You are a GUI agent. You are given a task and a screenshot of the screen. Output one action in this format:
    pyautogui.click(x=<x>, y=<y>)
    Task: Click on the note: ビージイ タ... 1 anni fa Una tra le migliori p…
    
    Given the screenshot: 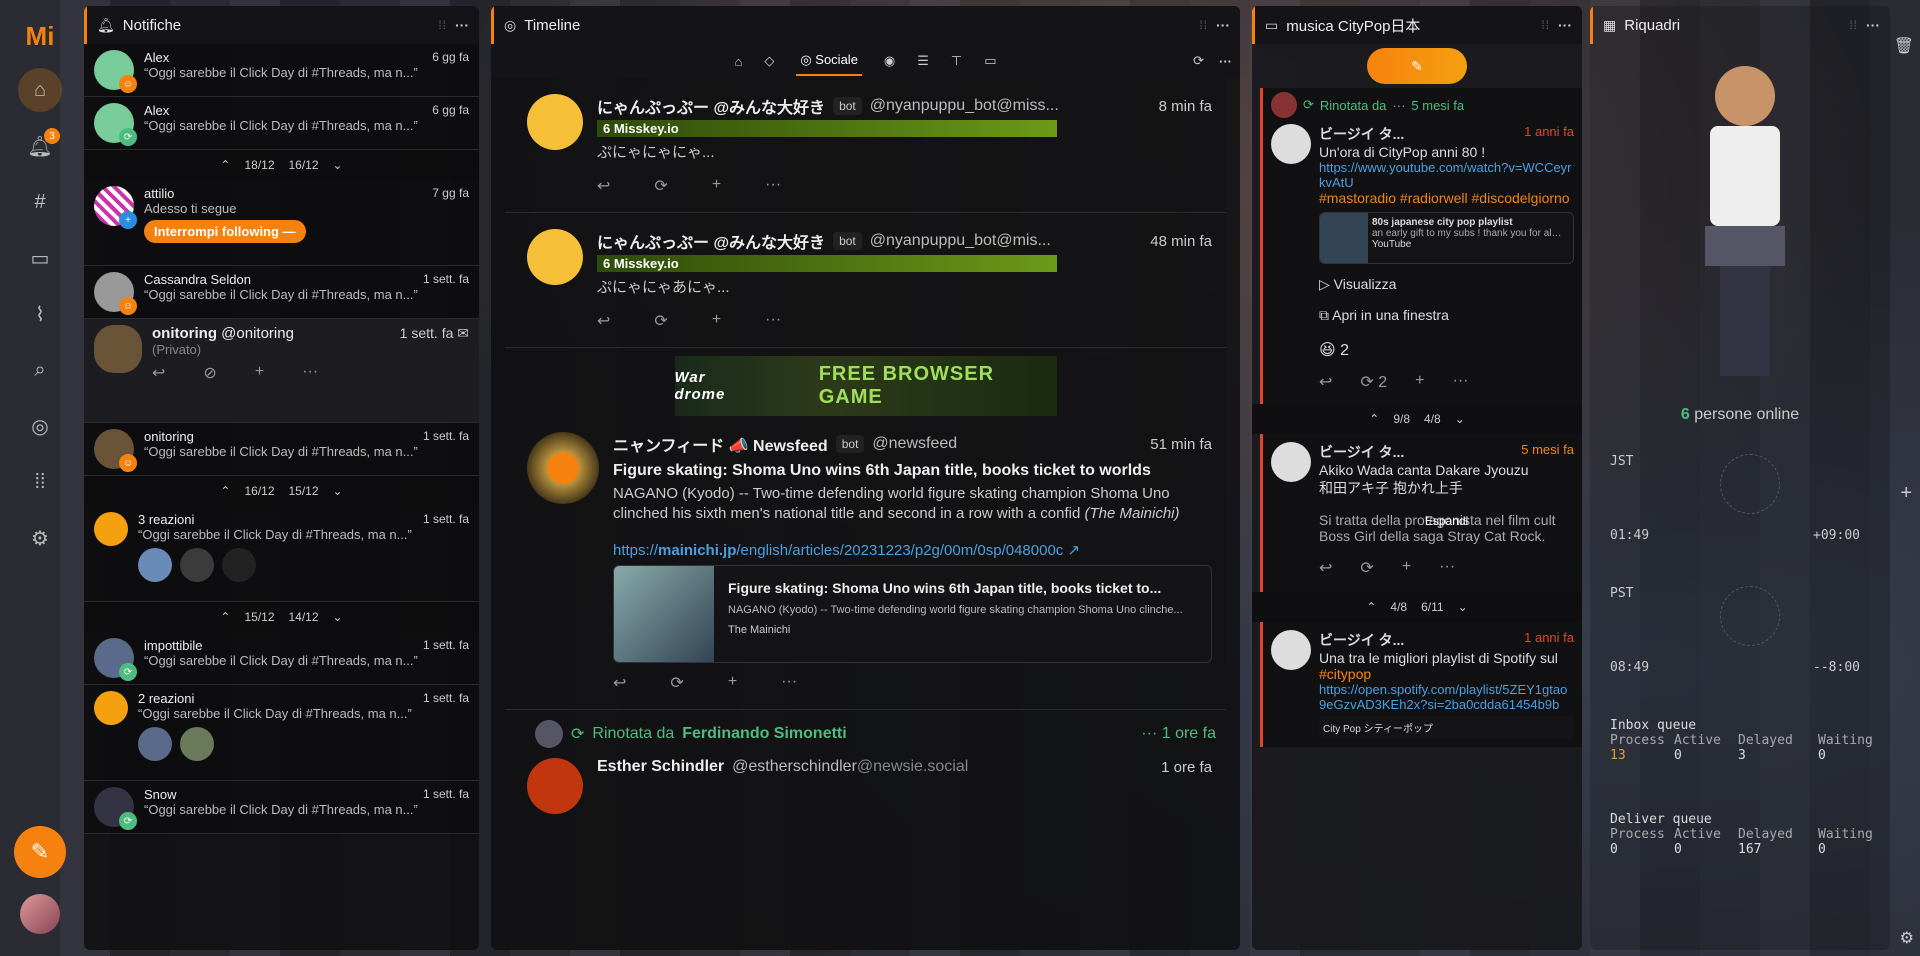 What is the action you would take?
    pyautogui.click(x=1421, y=684)
    